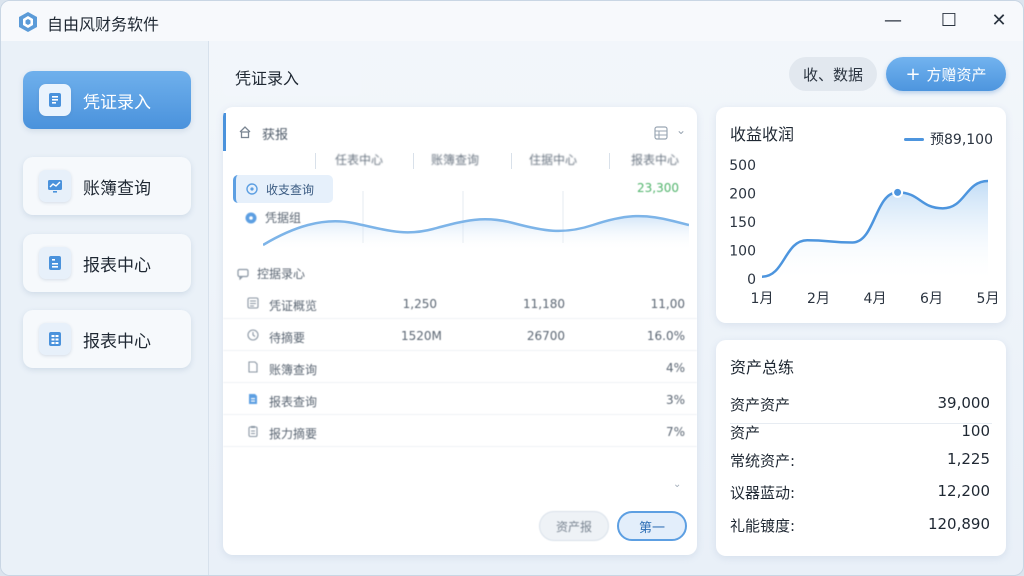  What do you see at coordinates (931, 299) in the screenshot?
I see `x-tick-label: 6月` at bounding box center [931, 299].